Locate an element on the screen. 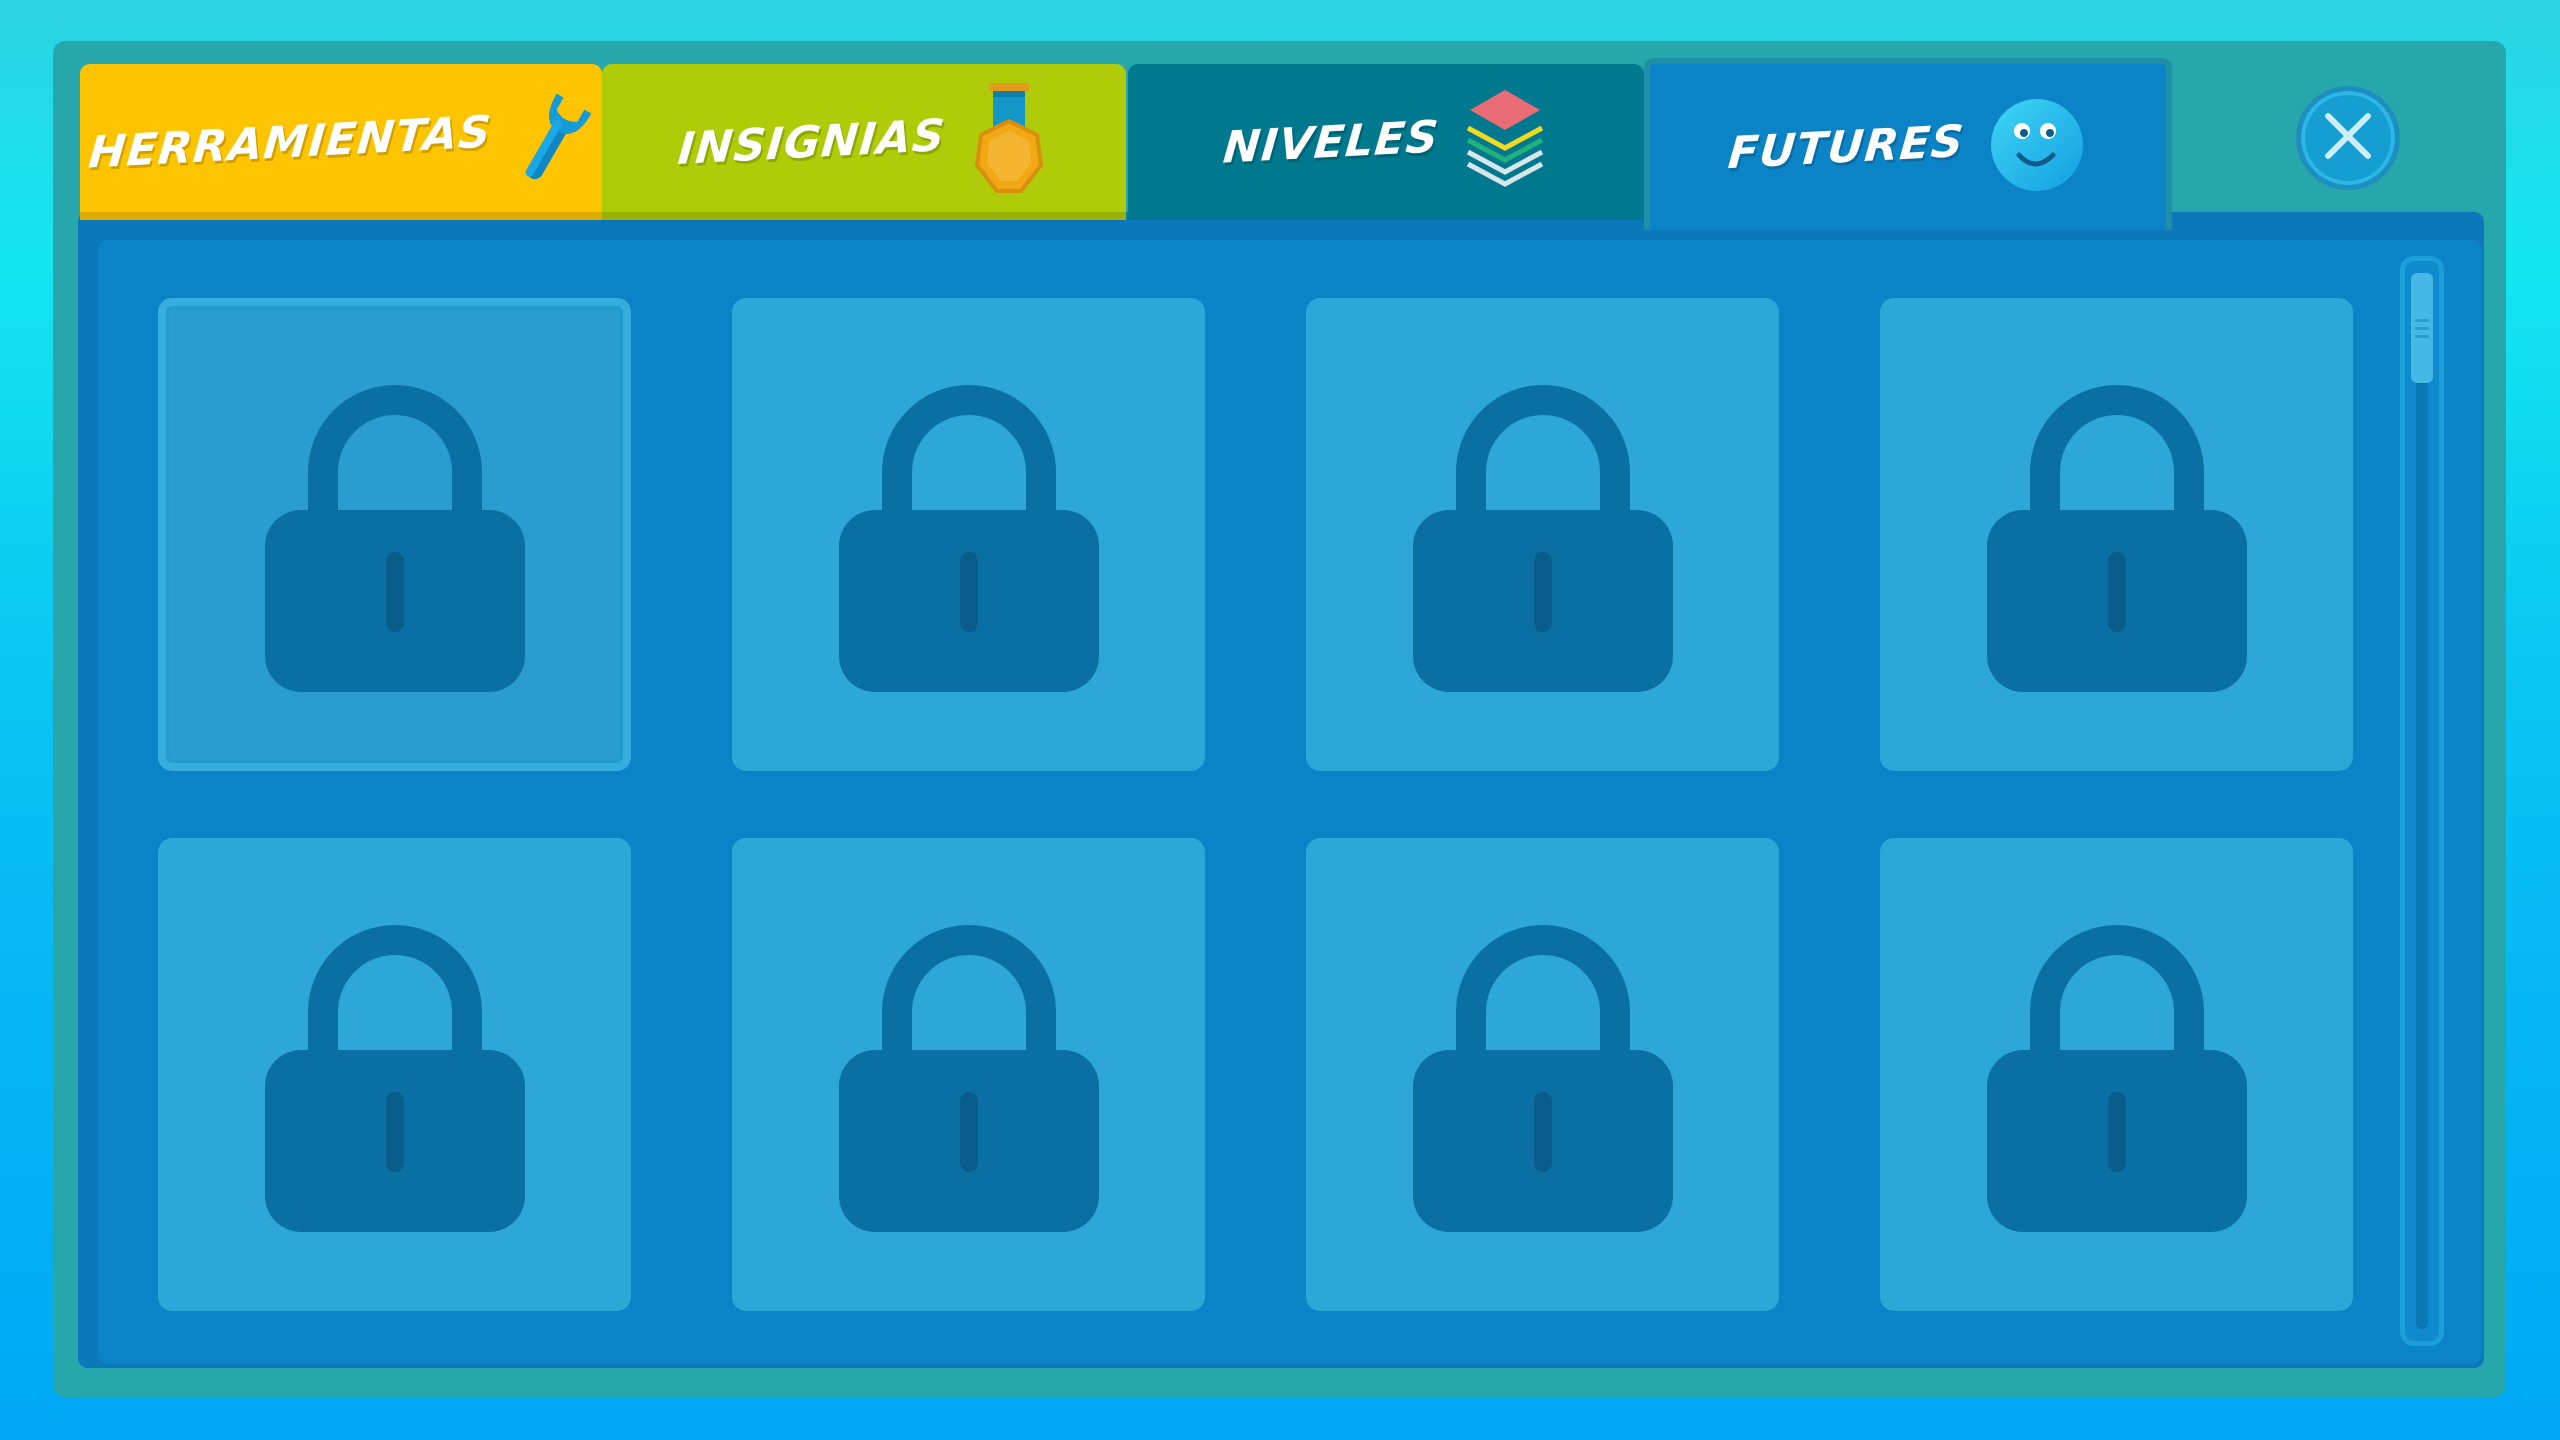 The width and height of the screenshot is (2560, 1440). tab-herramientas: HERRAMIENTAS is located at coordinates (341, 142).